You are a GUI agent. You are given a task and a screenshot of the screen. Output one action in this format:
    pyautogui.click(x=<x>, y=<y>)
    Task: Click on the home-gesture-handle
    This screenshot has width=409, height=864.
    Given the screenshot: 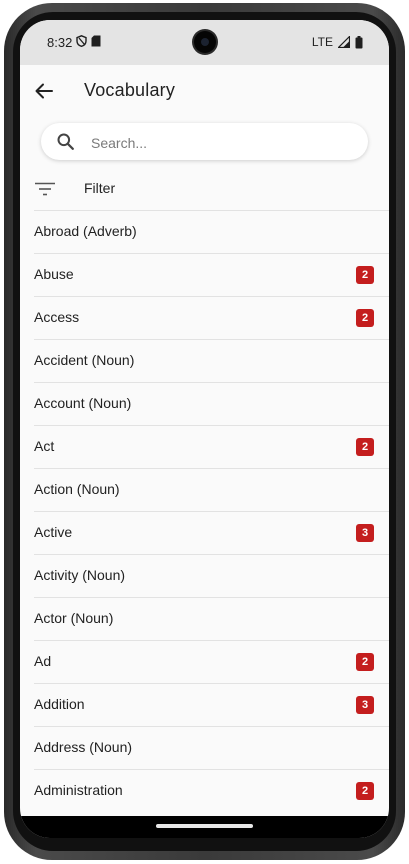 What is the action you would take?
    pyautogui.click(x=204, y=826)
    